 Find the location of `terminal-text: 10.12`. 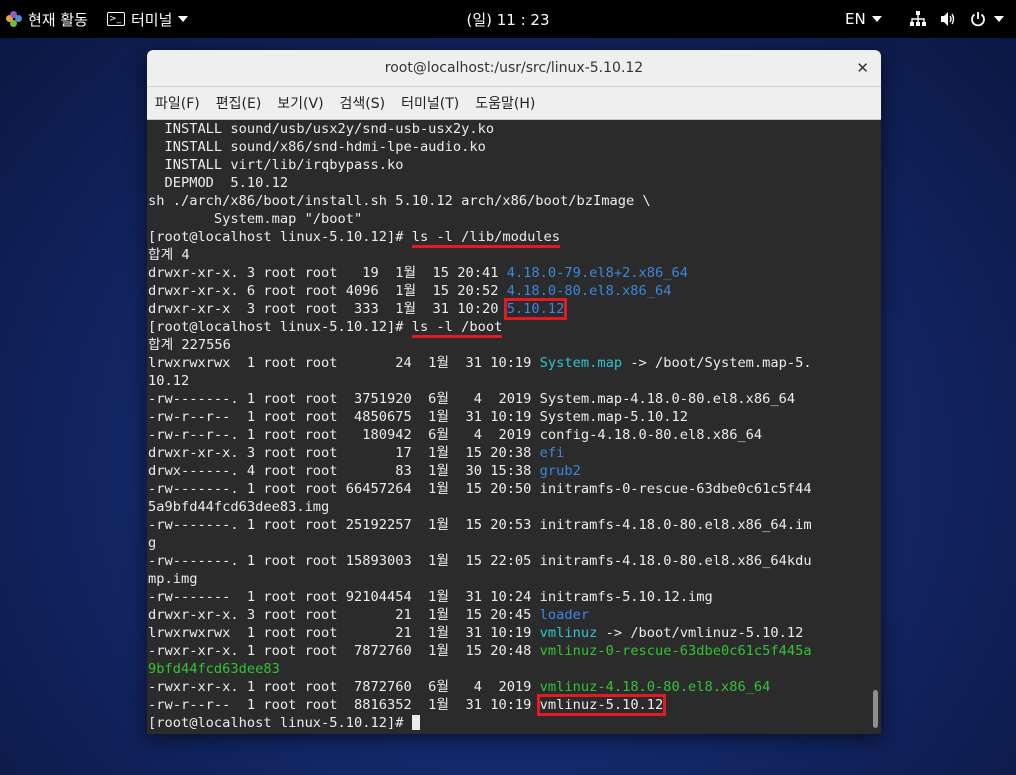

terminal-text: 10.12 is located at coordinates (169, 381).